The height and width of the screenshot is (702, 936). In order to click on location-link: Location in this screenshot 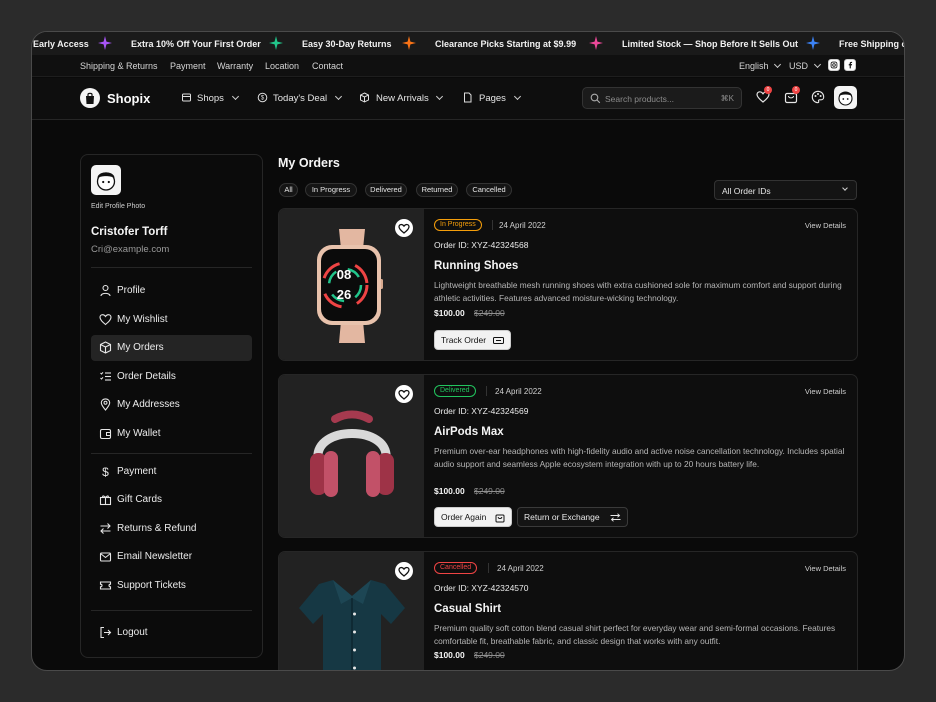, I will do `click(282, 66)`.